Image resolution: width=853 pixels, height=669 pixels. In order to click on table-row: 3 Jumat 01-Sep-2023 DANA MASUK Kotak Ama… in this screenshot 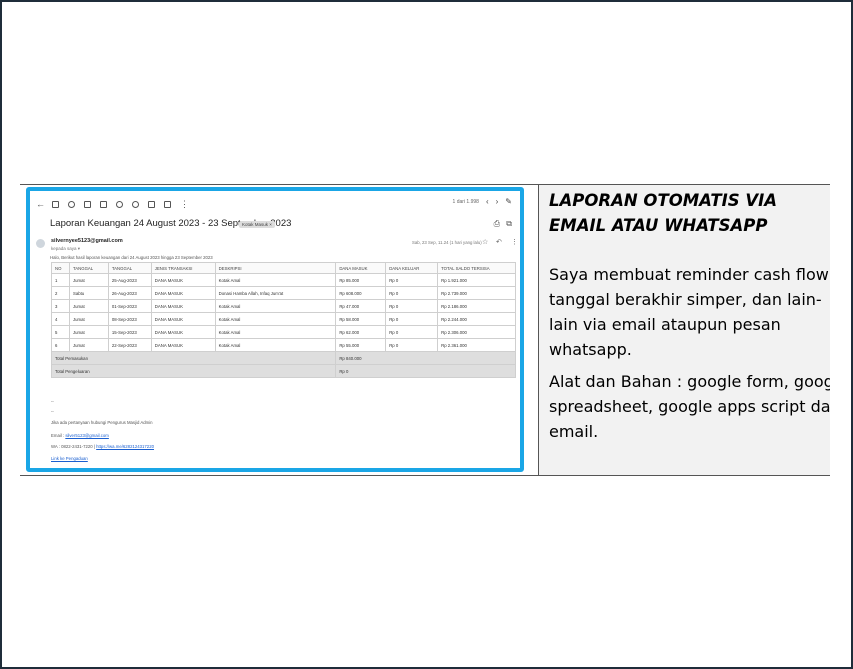, I will do `click(283, 306)`.